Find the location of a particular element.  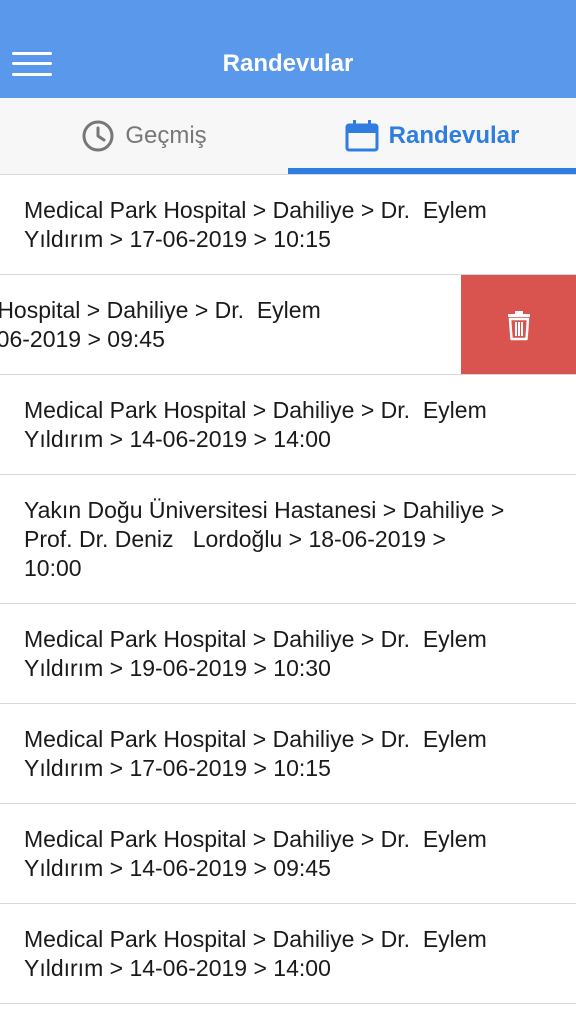

tab-appointments: Randevular is located at coordinates (432, 136).